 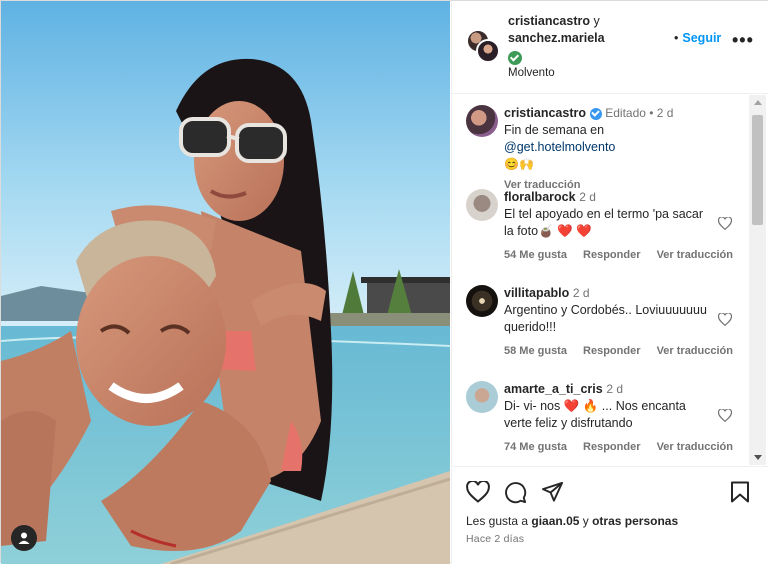 I want to click on likes-others: otras personas, so click(x=635, y=521).